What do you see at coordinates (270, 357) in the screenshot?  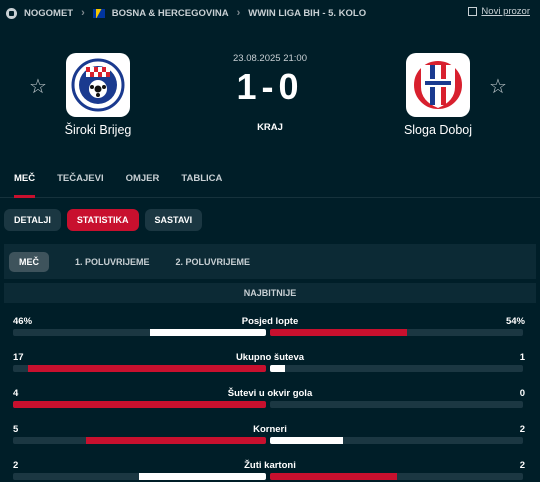 I see `stat-label: Ukupno šuteva` at bounding box center [270, 357].